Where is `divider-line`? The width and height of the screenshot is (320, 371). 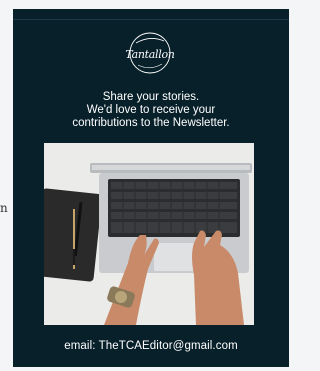
divider-line is located at coordinates (151, 19).